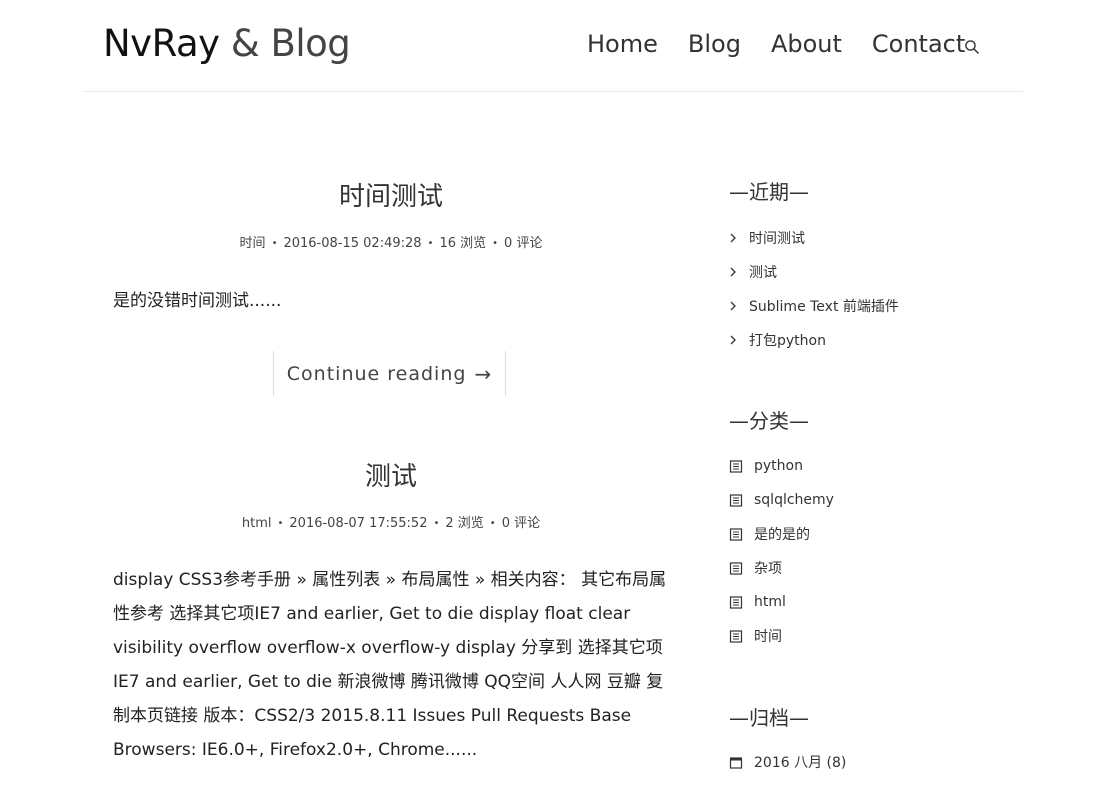 The width and height of the screenshot is (1109, 792). I want to click on categories-list: python sqlqlchemy 是的是的 杂项 html 时间, so click(781, 551).